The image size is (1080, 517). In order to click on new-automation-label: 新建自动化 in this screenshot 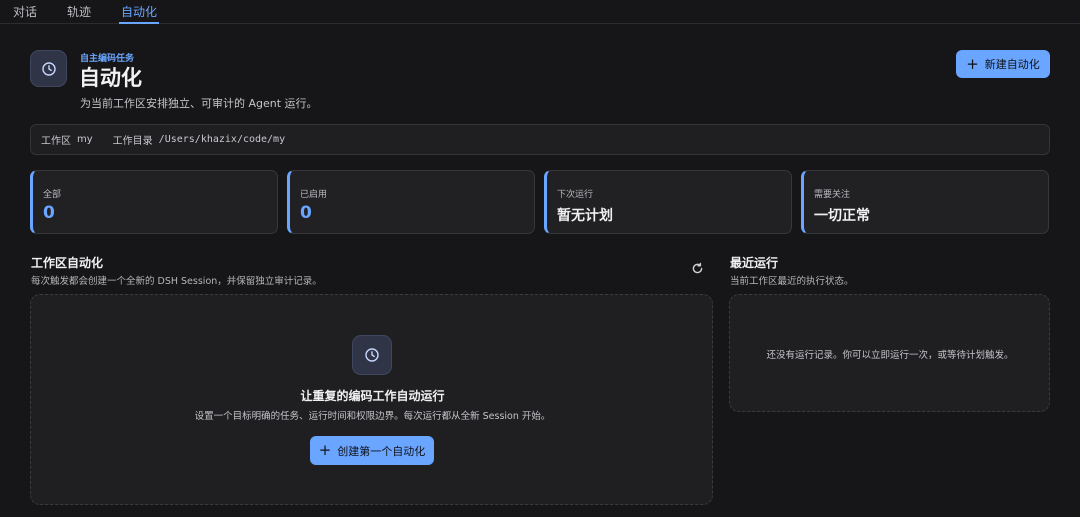, I will do `click(1012, 64)`.